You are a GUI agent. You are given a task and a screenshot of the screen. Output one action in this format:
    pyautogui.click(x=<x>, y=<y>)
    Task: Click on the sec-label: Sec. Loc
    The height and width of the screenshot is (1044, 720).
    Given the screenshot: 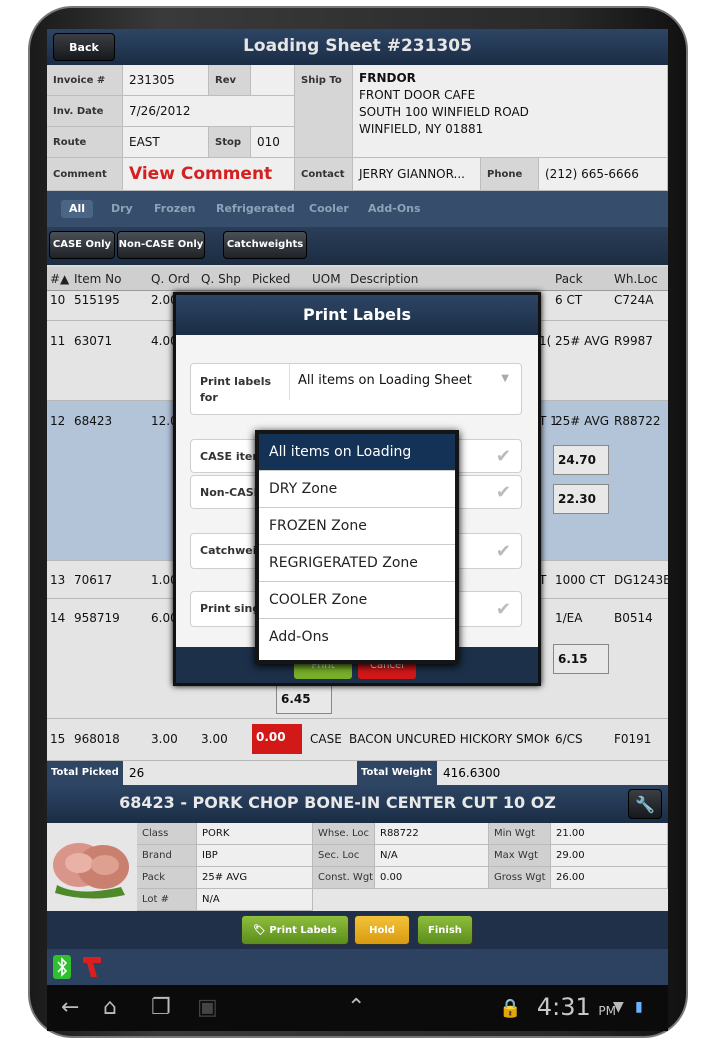 What is the action you would take?
    pyautogui.click(x=344, y=856)
    